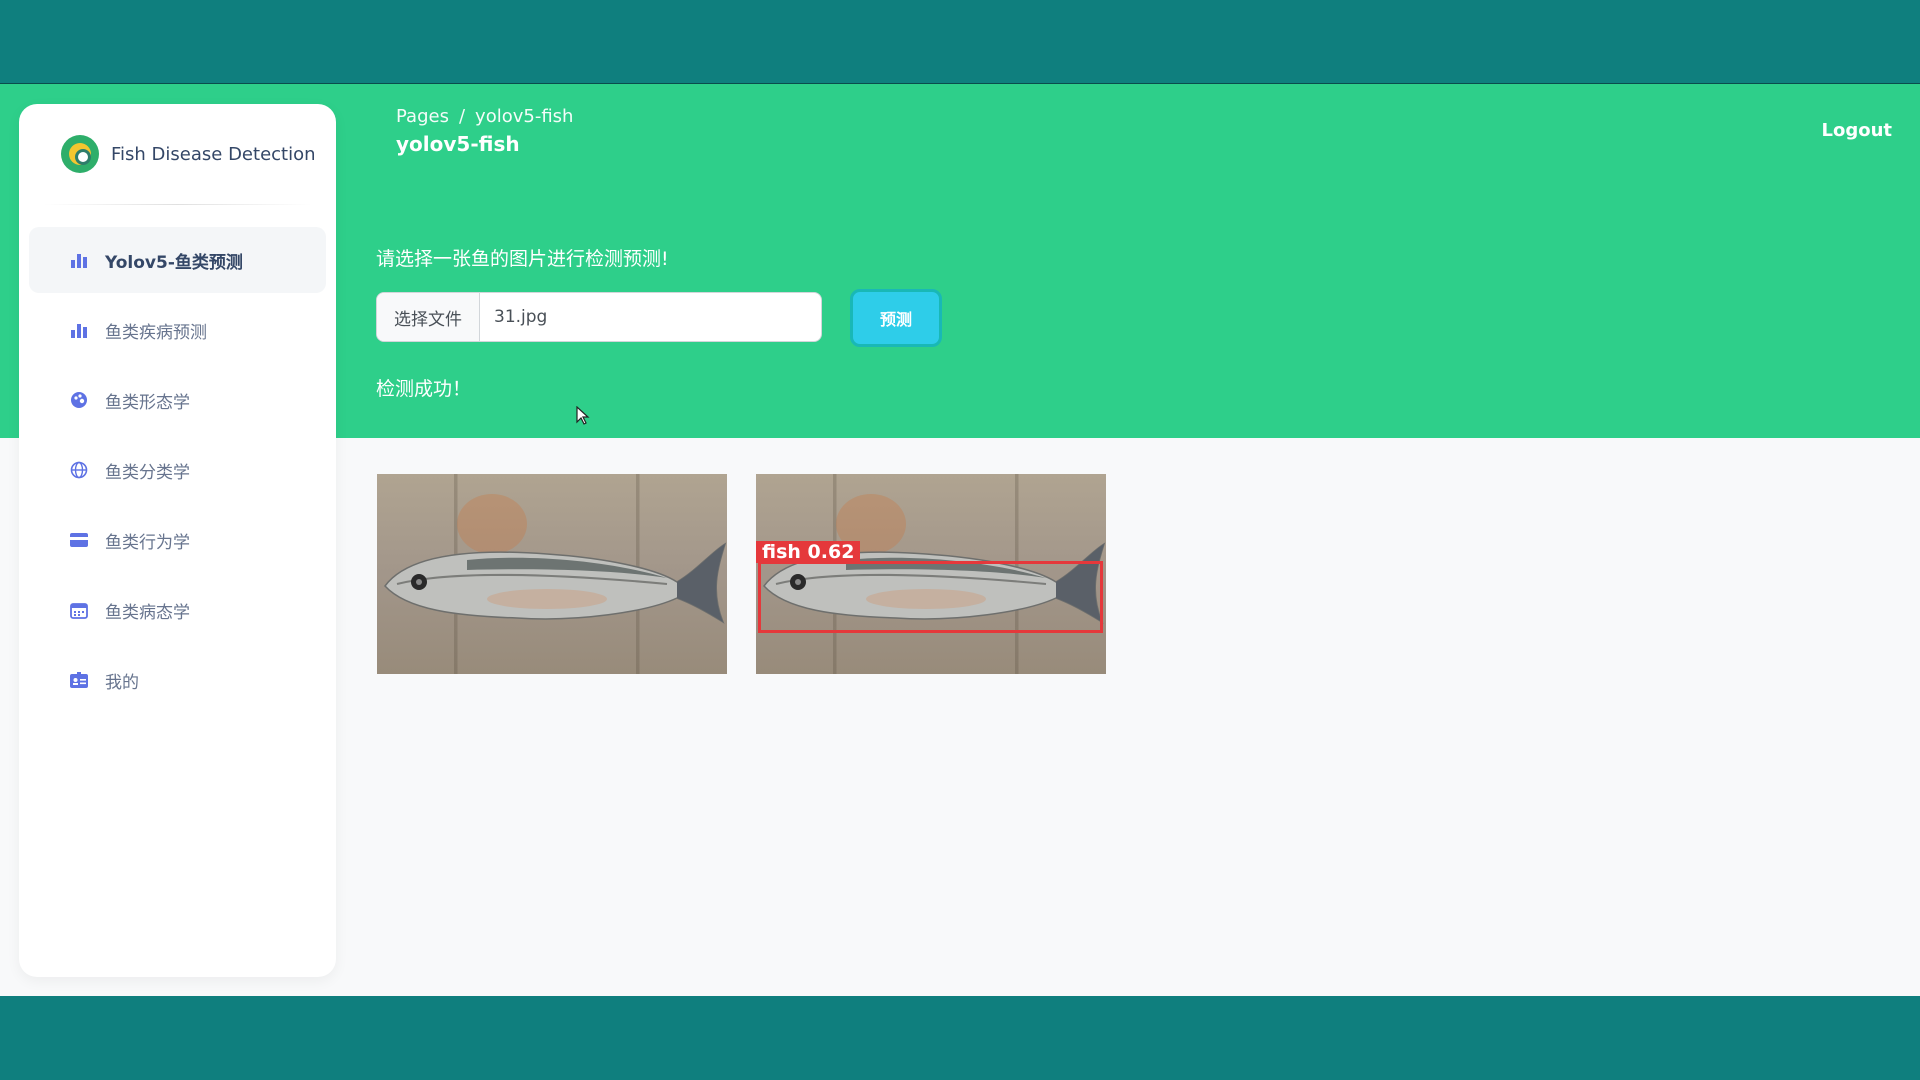 The height and width of the screenshot is (1080, 1920). I want to click on detection-bounding-box, so click(930, 597).